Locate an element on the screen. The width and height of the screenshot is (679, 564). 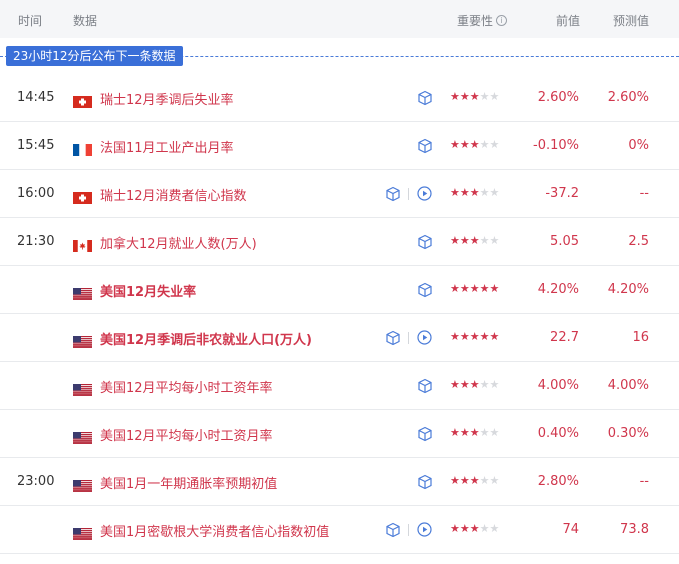
previous-value: 0.40% is located at coordinates (558, 433).